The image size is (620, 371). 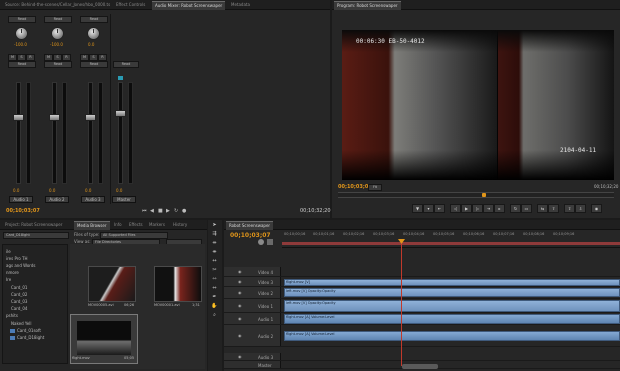 What do you see at coordinates (214, 279) in the screenshot?
I see `slip-tool-icon: ⇿` at bounding box center [214, 279].